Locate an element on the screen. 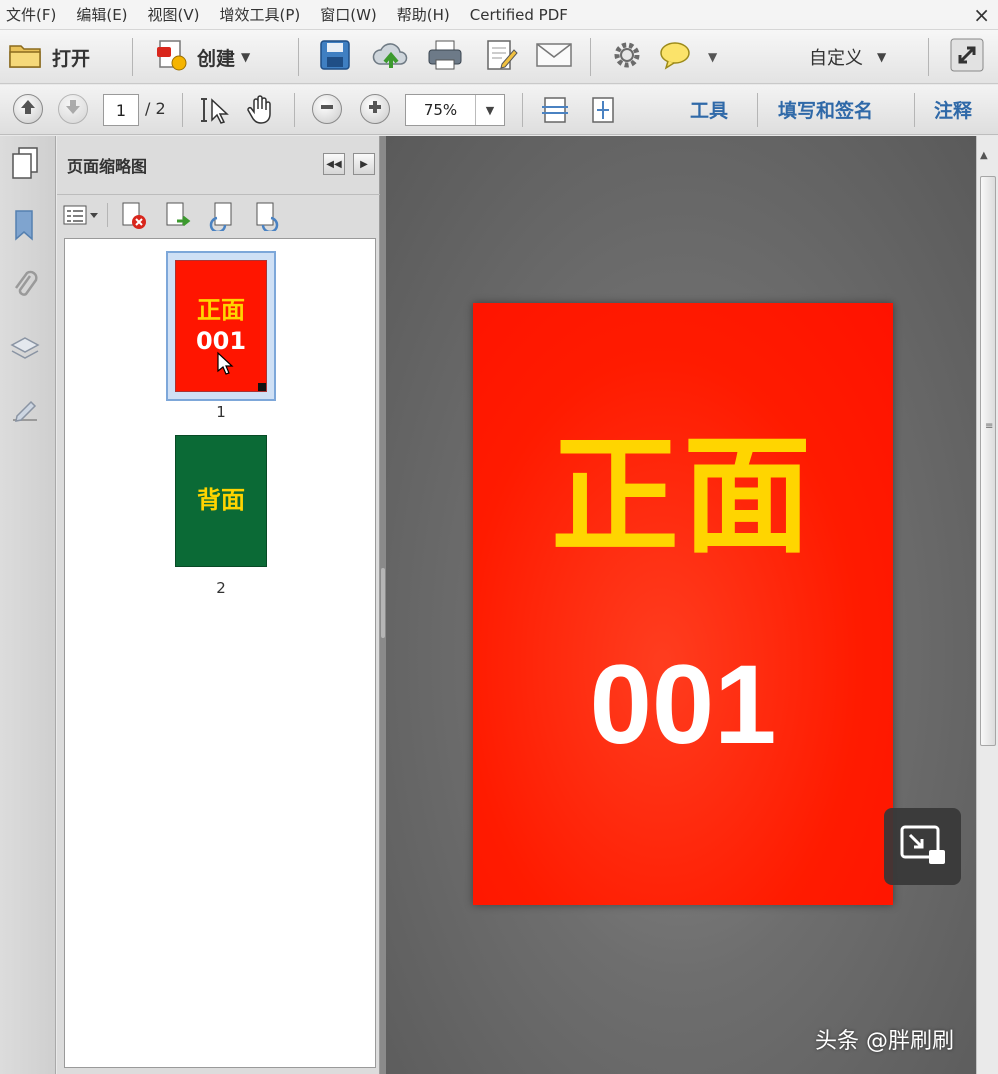 The width and height of the screenshot is (998, 1074). select-cursor-icon is located at coordinates (215, 119).